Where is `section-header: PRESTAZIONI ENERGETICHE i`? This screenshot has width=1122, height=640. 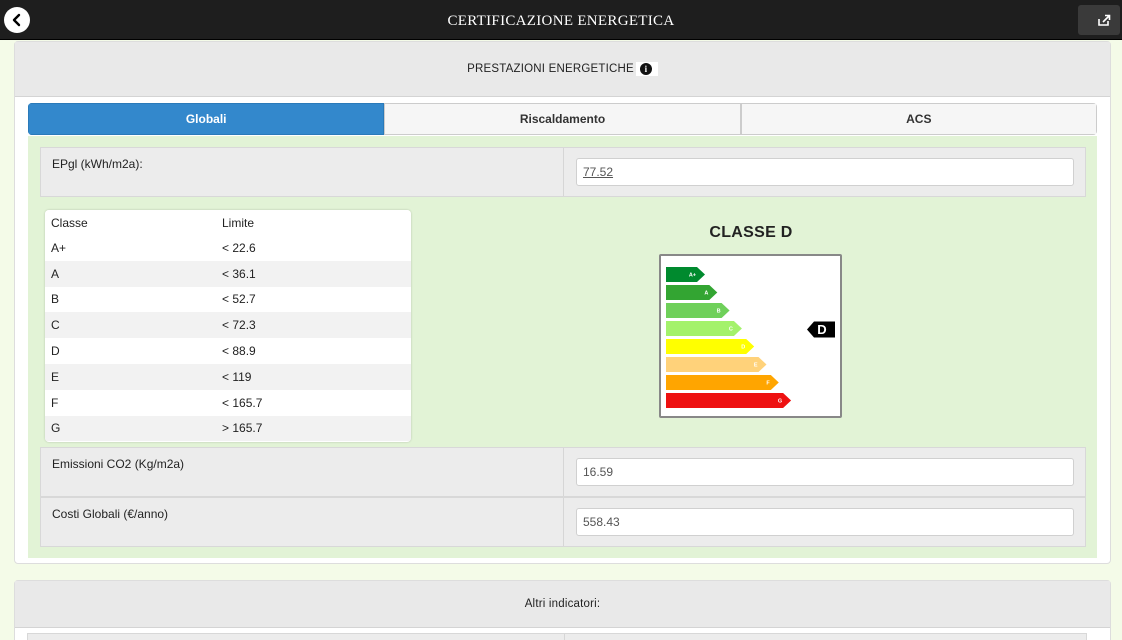
section-header: PRESTAZIONI ENERGETICHE i is located at coordinates (562, 69).